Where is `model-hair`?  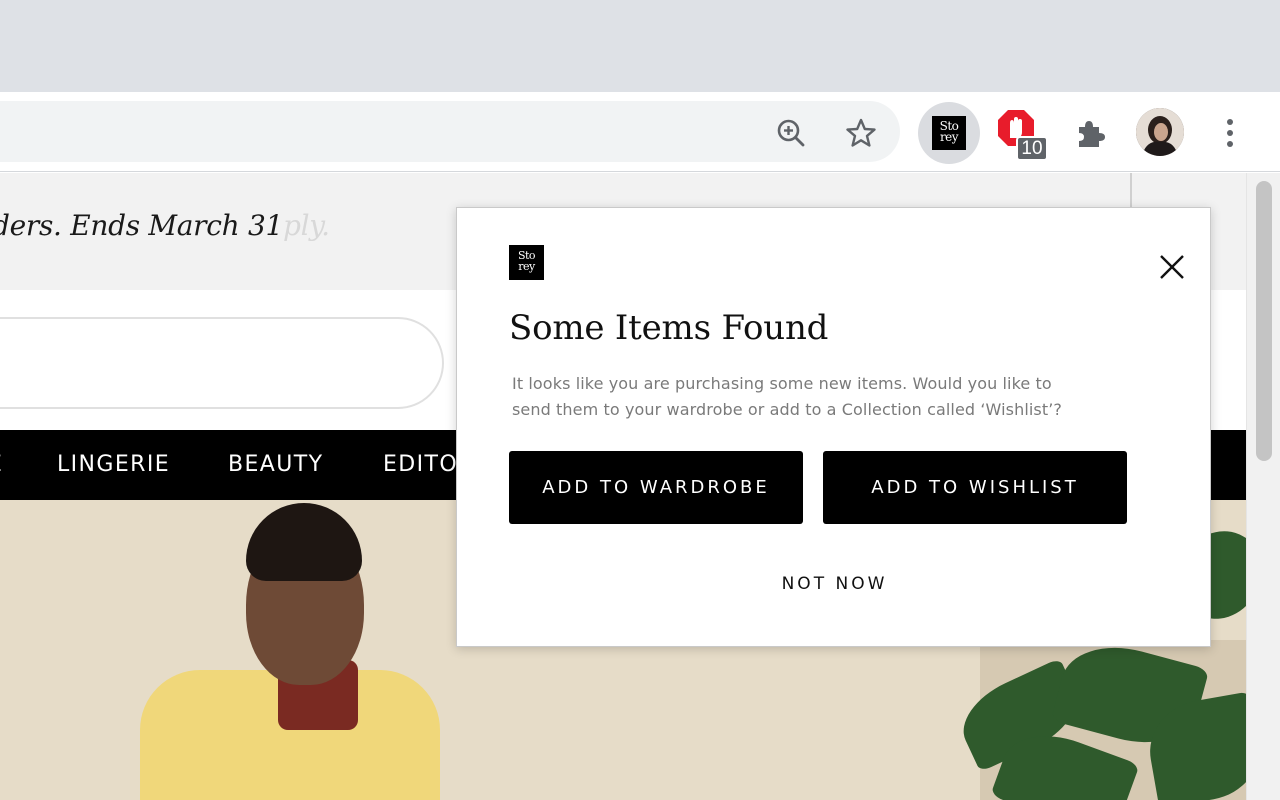 model-hair is located at coordinates (304, 542).